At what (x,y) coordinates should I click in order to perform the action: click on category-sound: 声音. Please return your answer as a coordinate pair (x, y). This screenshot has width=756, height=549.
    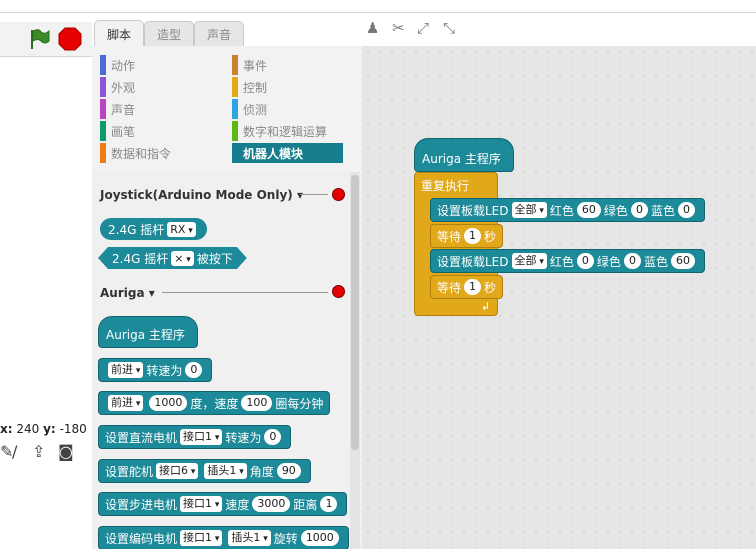
    Looking at the image, I should click on (160, 109).